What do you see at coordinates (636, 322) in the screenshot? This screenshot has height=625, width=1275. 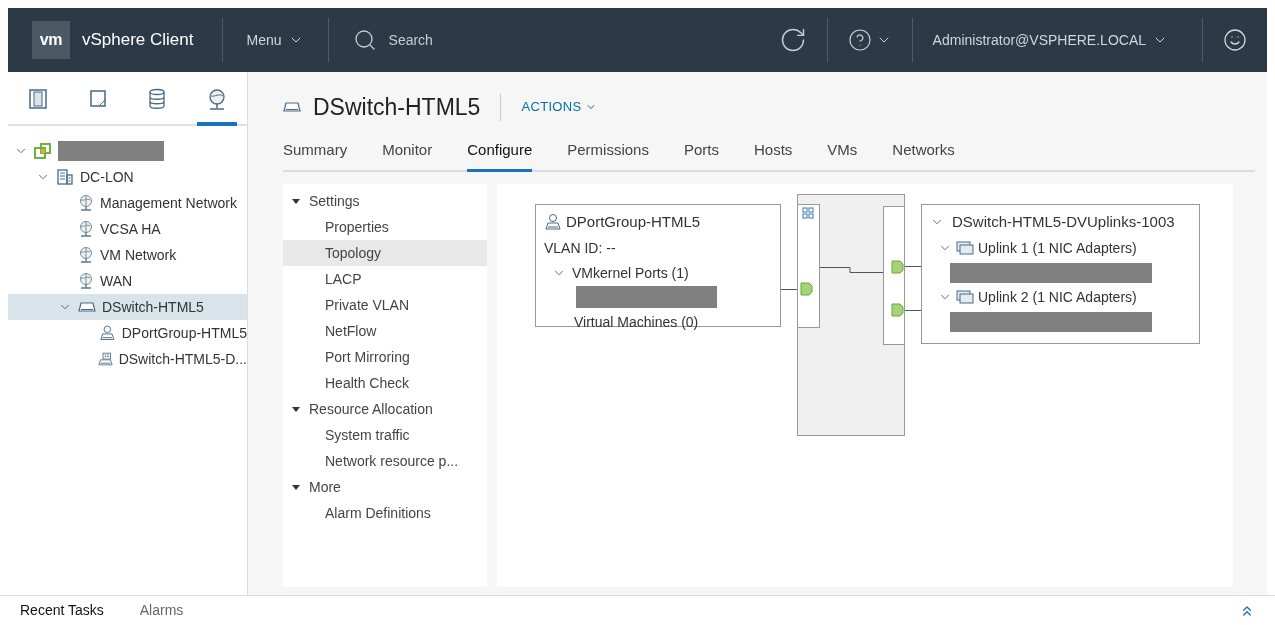 I see `virtual-machines: Virtual Machines (0)` at bounding box center [636, 322].